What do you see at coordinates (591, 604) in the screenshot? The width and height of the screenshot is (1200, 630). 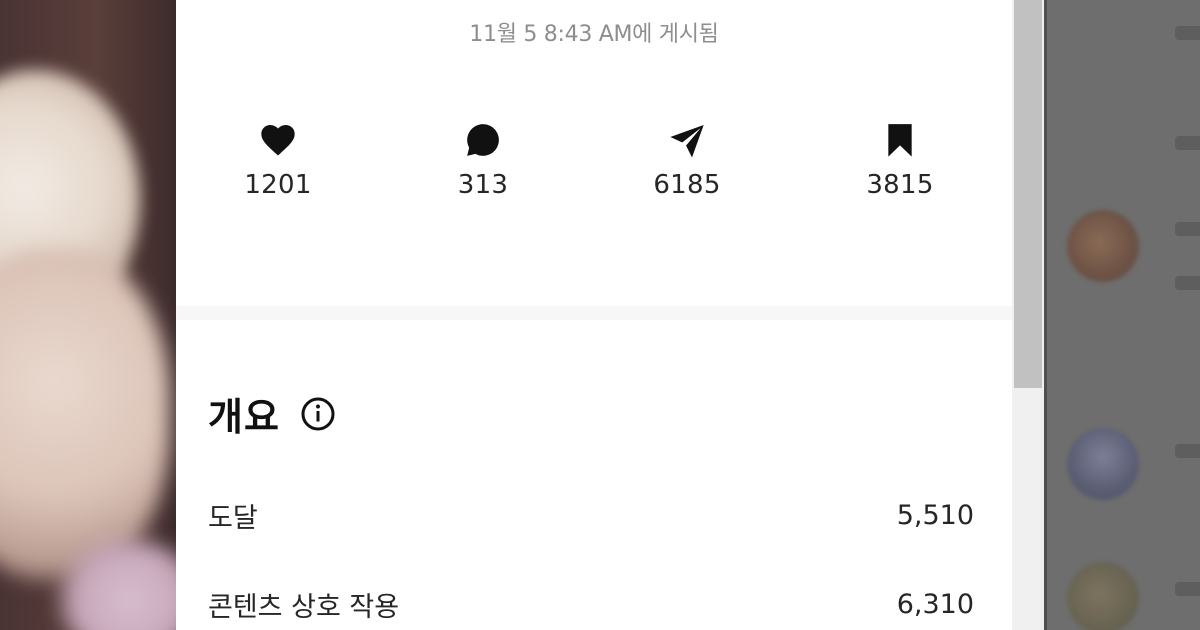 I see `metric-row-content-interactions: 콘텐츠 상호 작용 6,310` at bounding box center [591, 604].